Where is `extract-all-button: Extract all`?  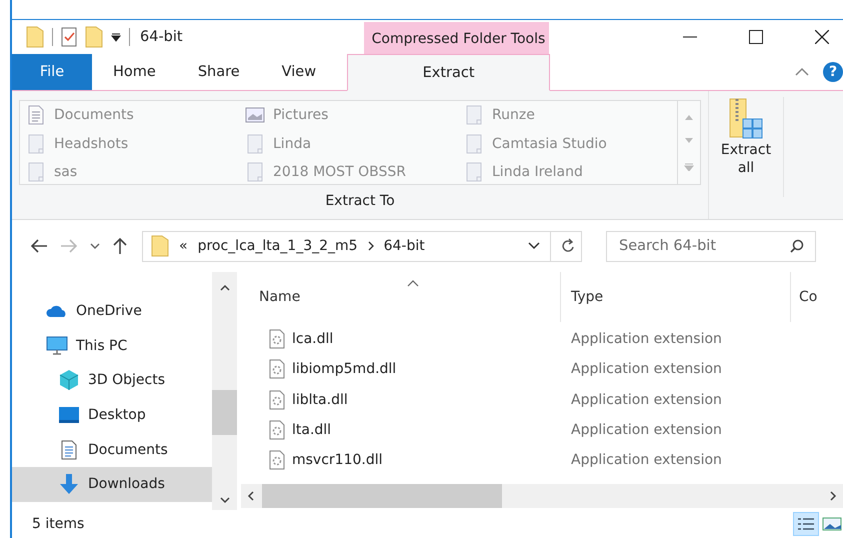 extract-all-button: Extract all is located at coordinates (746, 147).